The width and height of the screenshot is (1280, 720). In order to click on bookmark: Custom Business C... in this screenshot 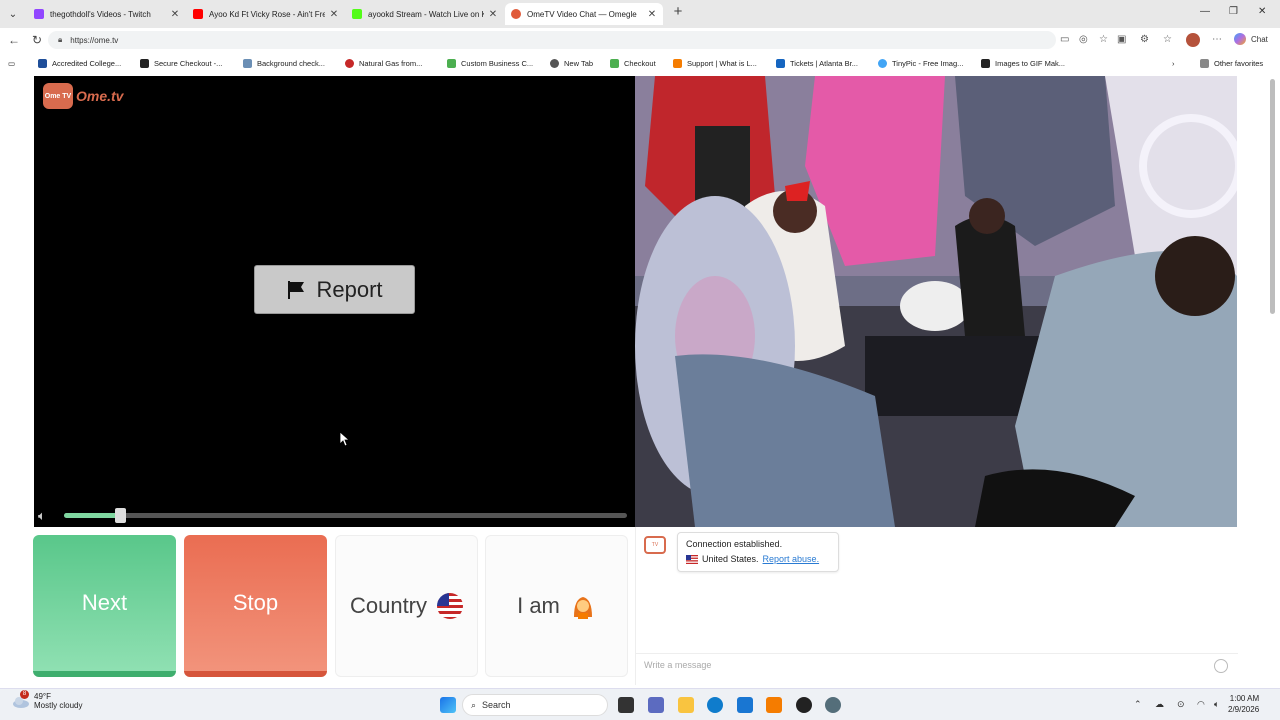, I will do `click(490, 63)`.